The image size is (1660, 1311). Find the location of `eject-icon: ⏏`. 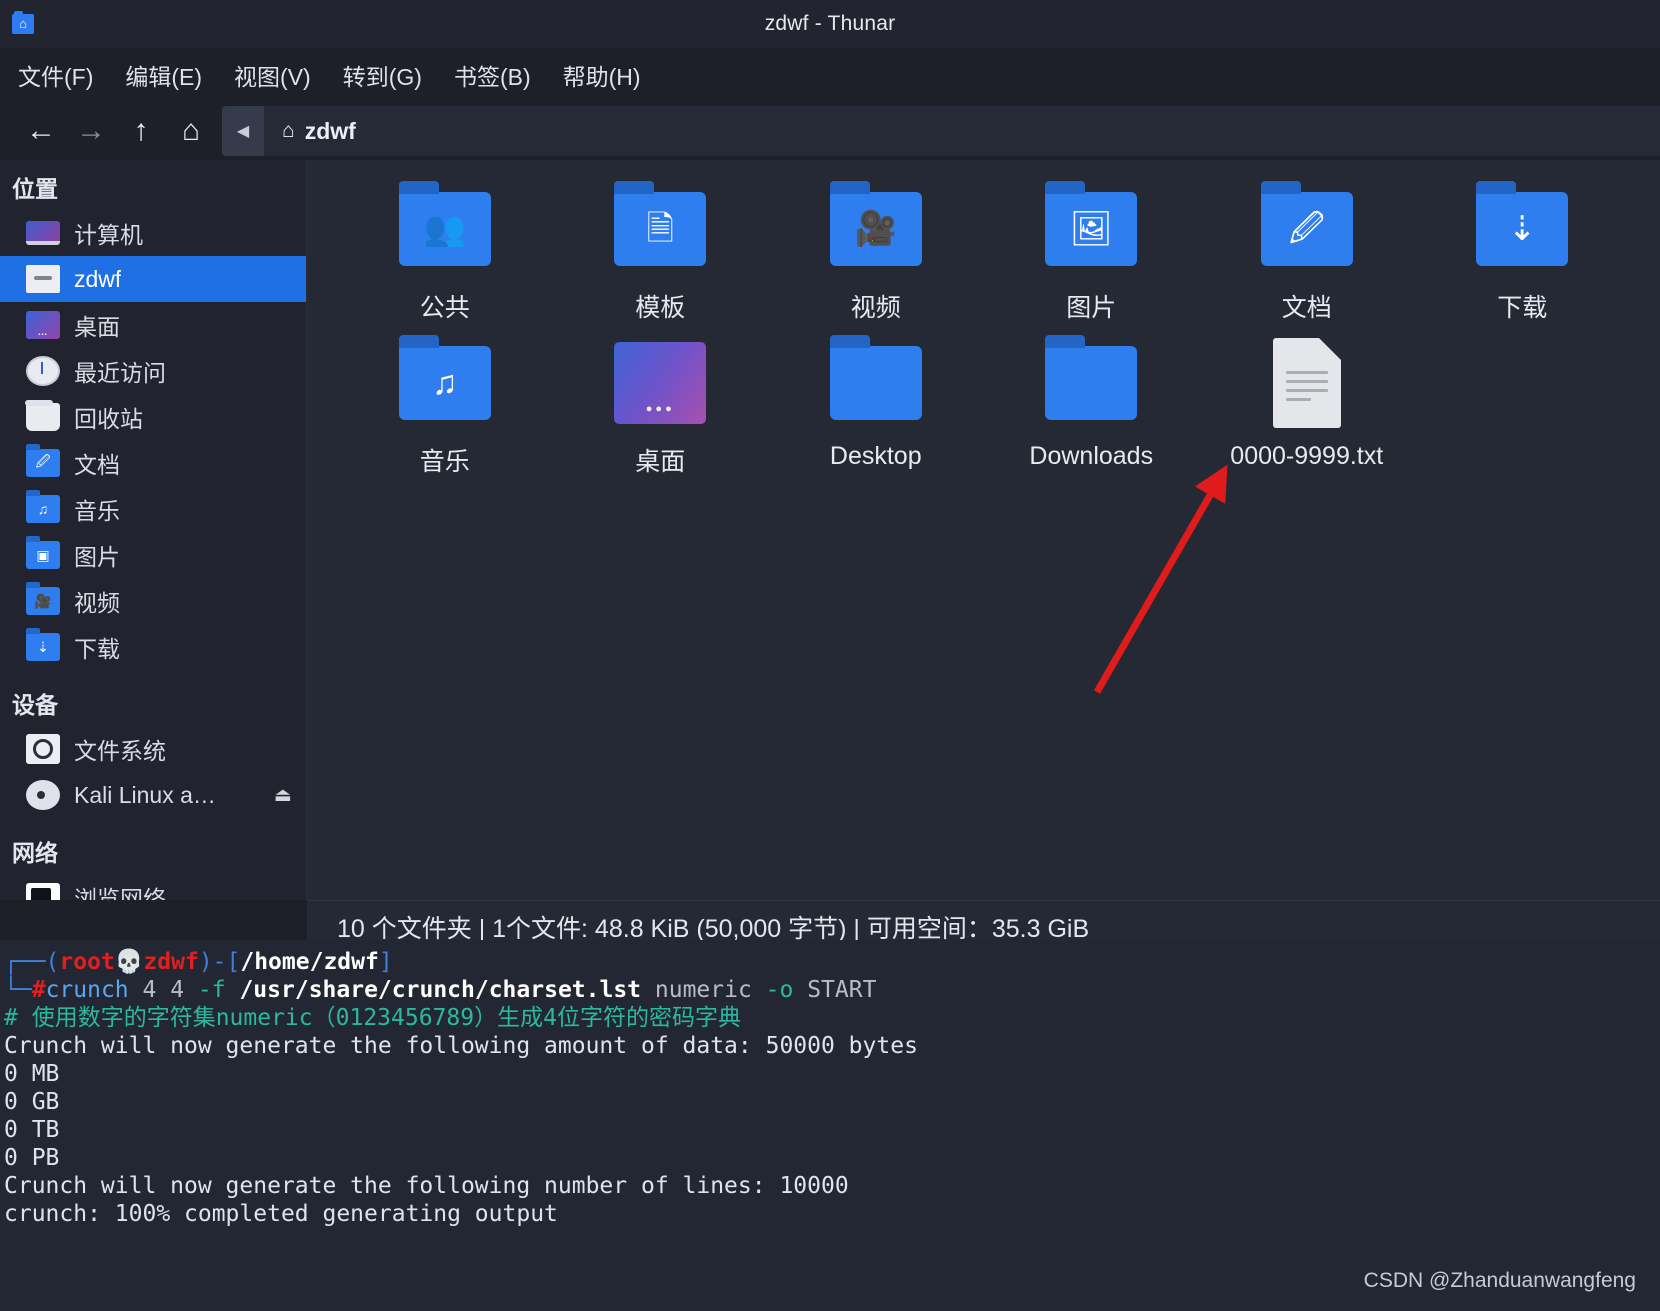

eject-icon: ⏏ is located at coordinates (283, 795).